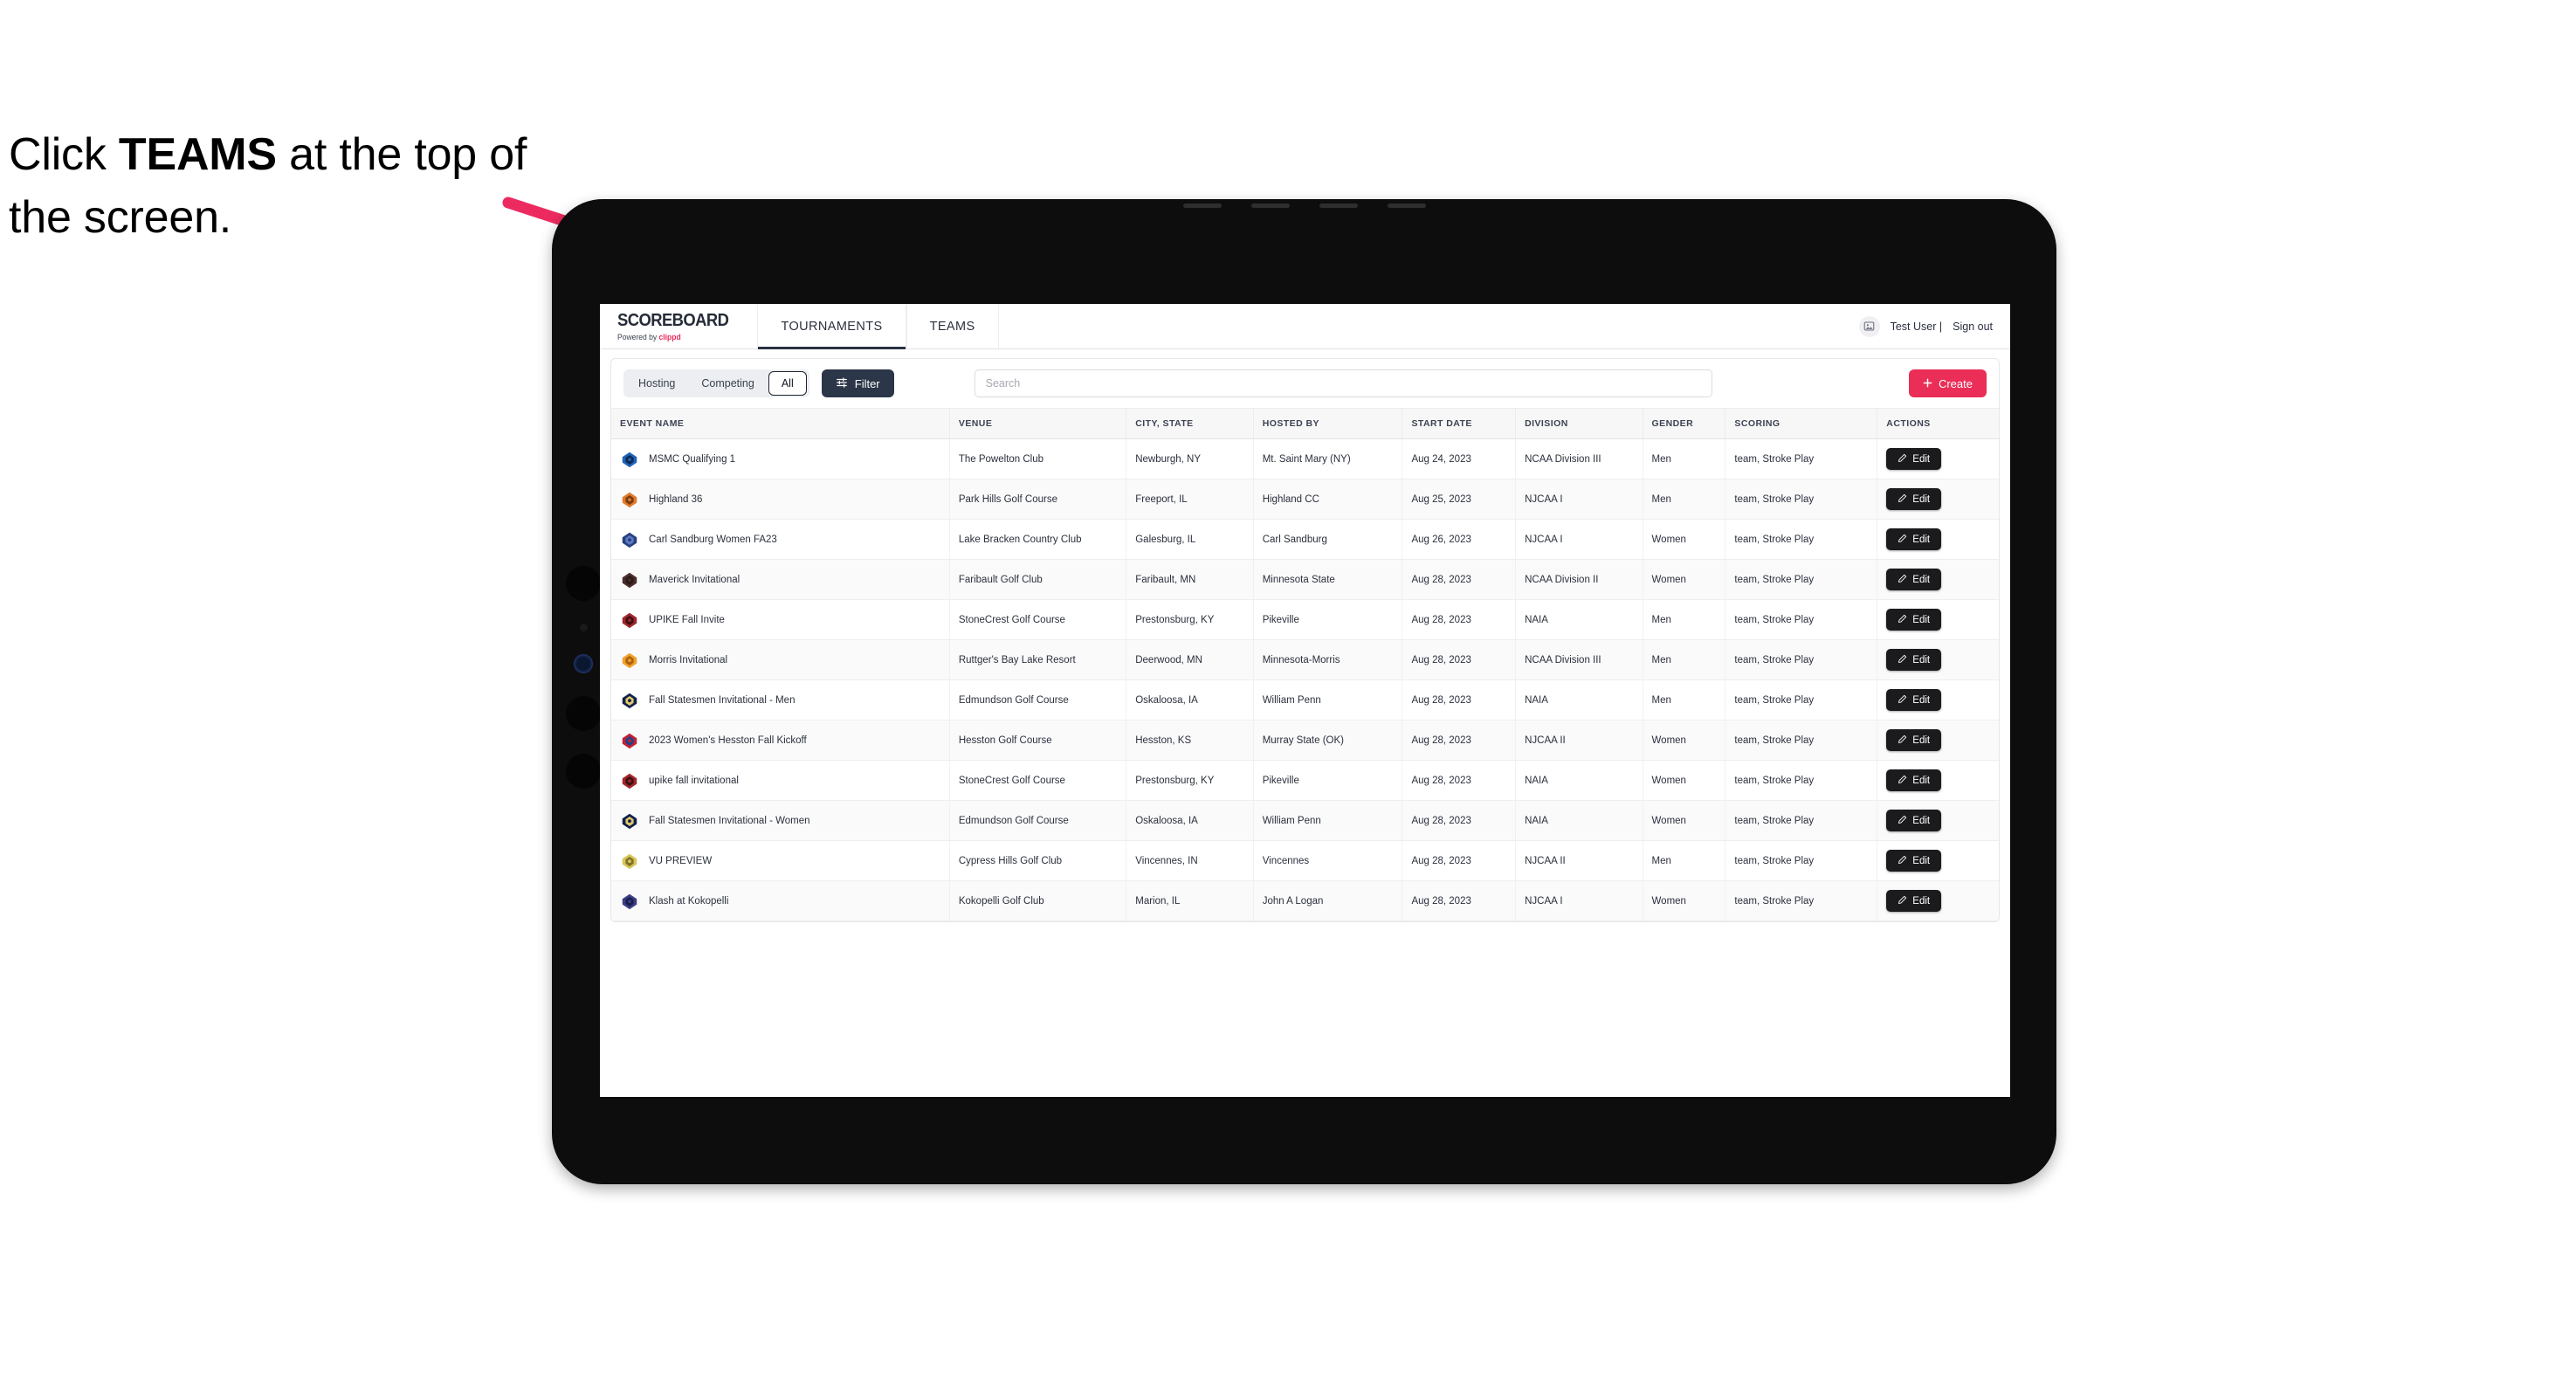  I want to click on main-tabs: TOURNAMENTS TEAMS, so click(878, 326).